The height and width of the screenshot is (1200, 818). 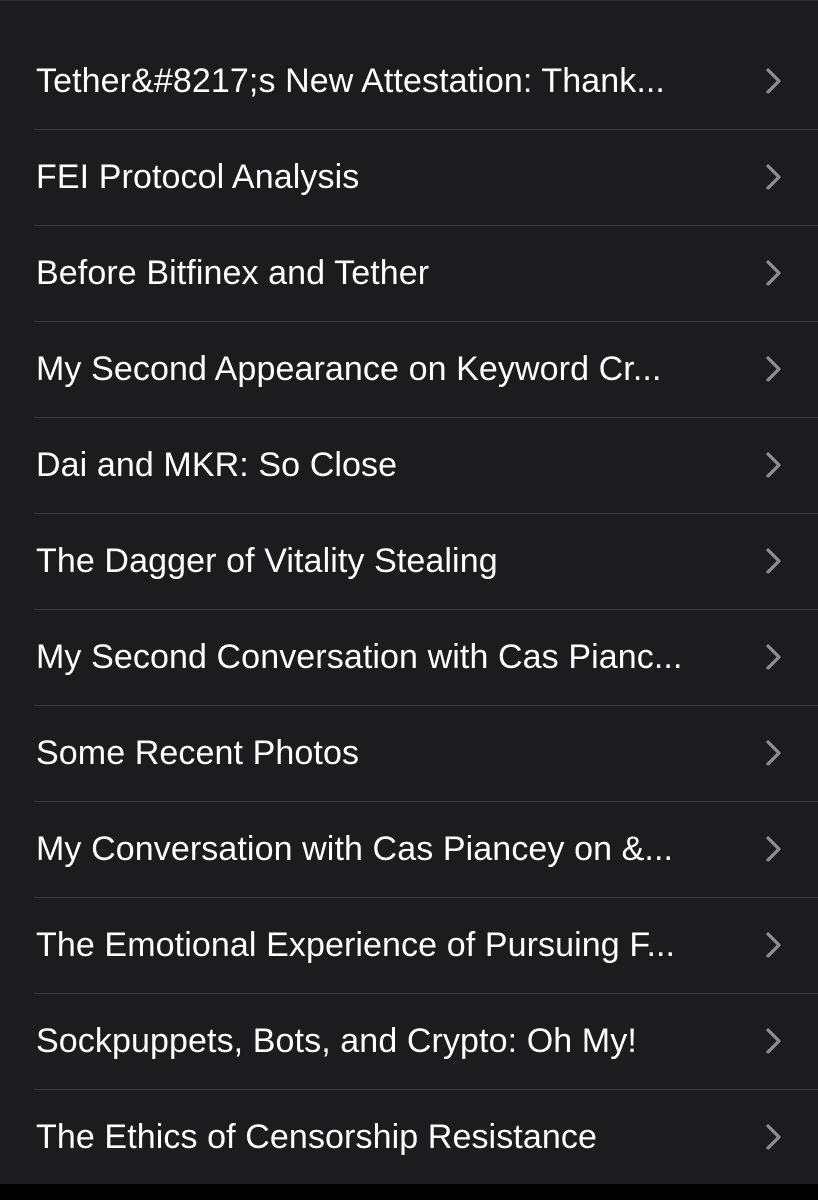 I want to click on list-item: Dai and MKR: So Close, so click(x=409, y=466).